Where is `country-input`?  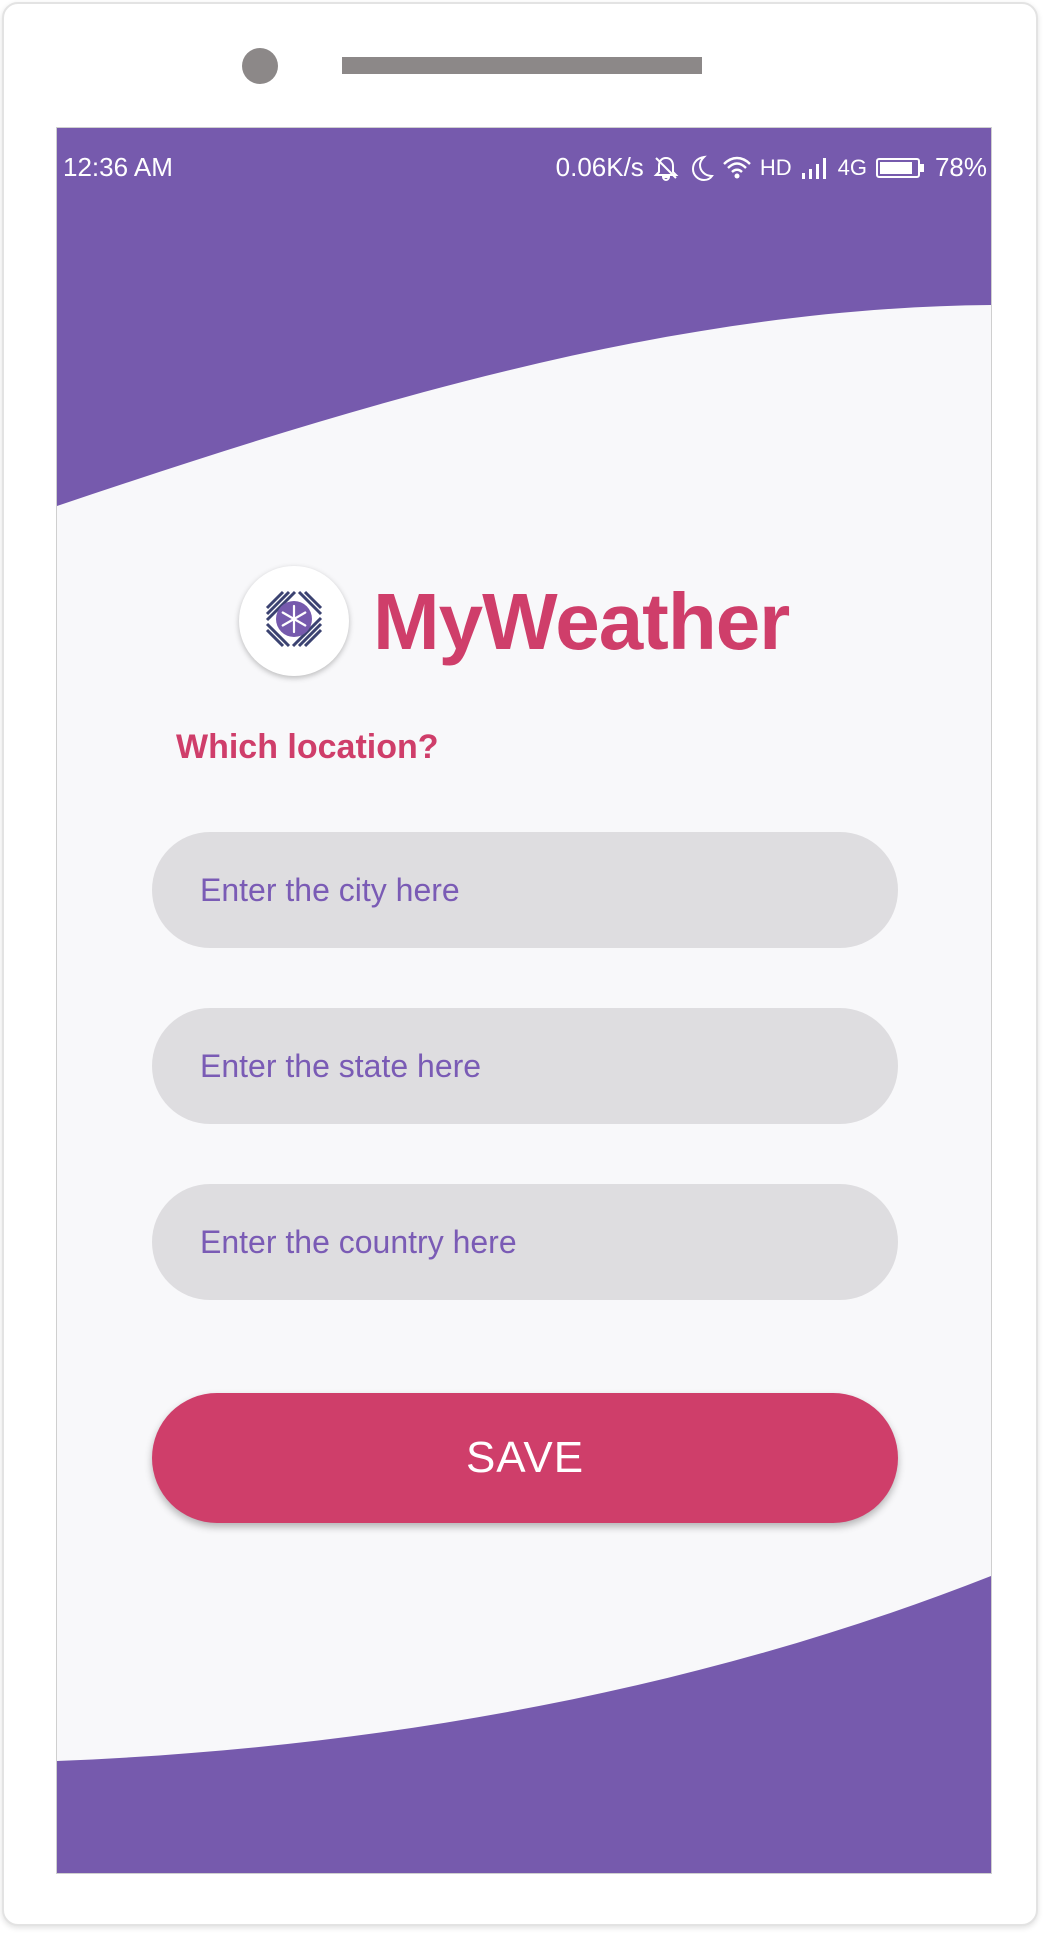 country-input is located at coordinates (548, 1242).